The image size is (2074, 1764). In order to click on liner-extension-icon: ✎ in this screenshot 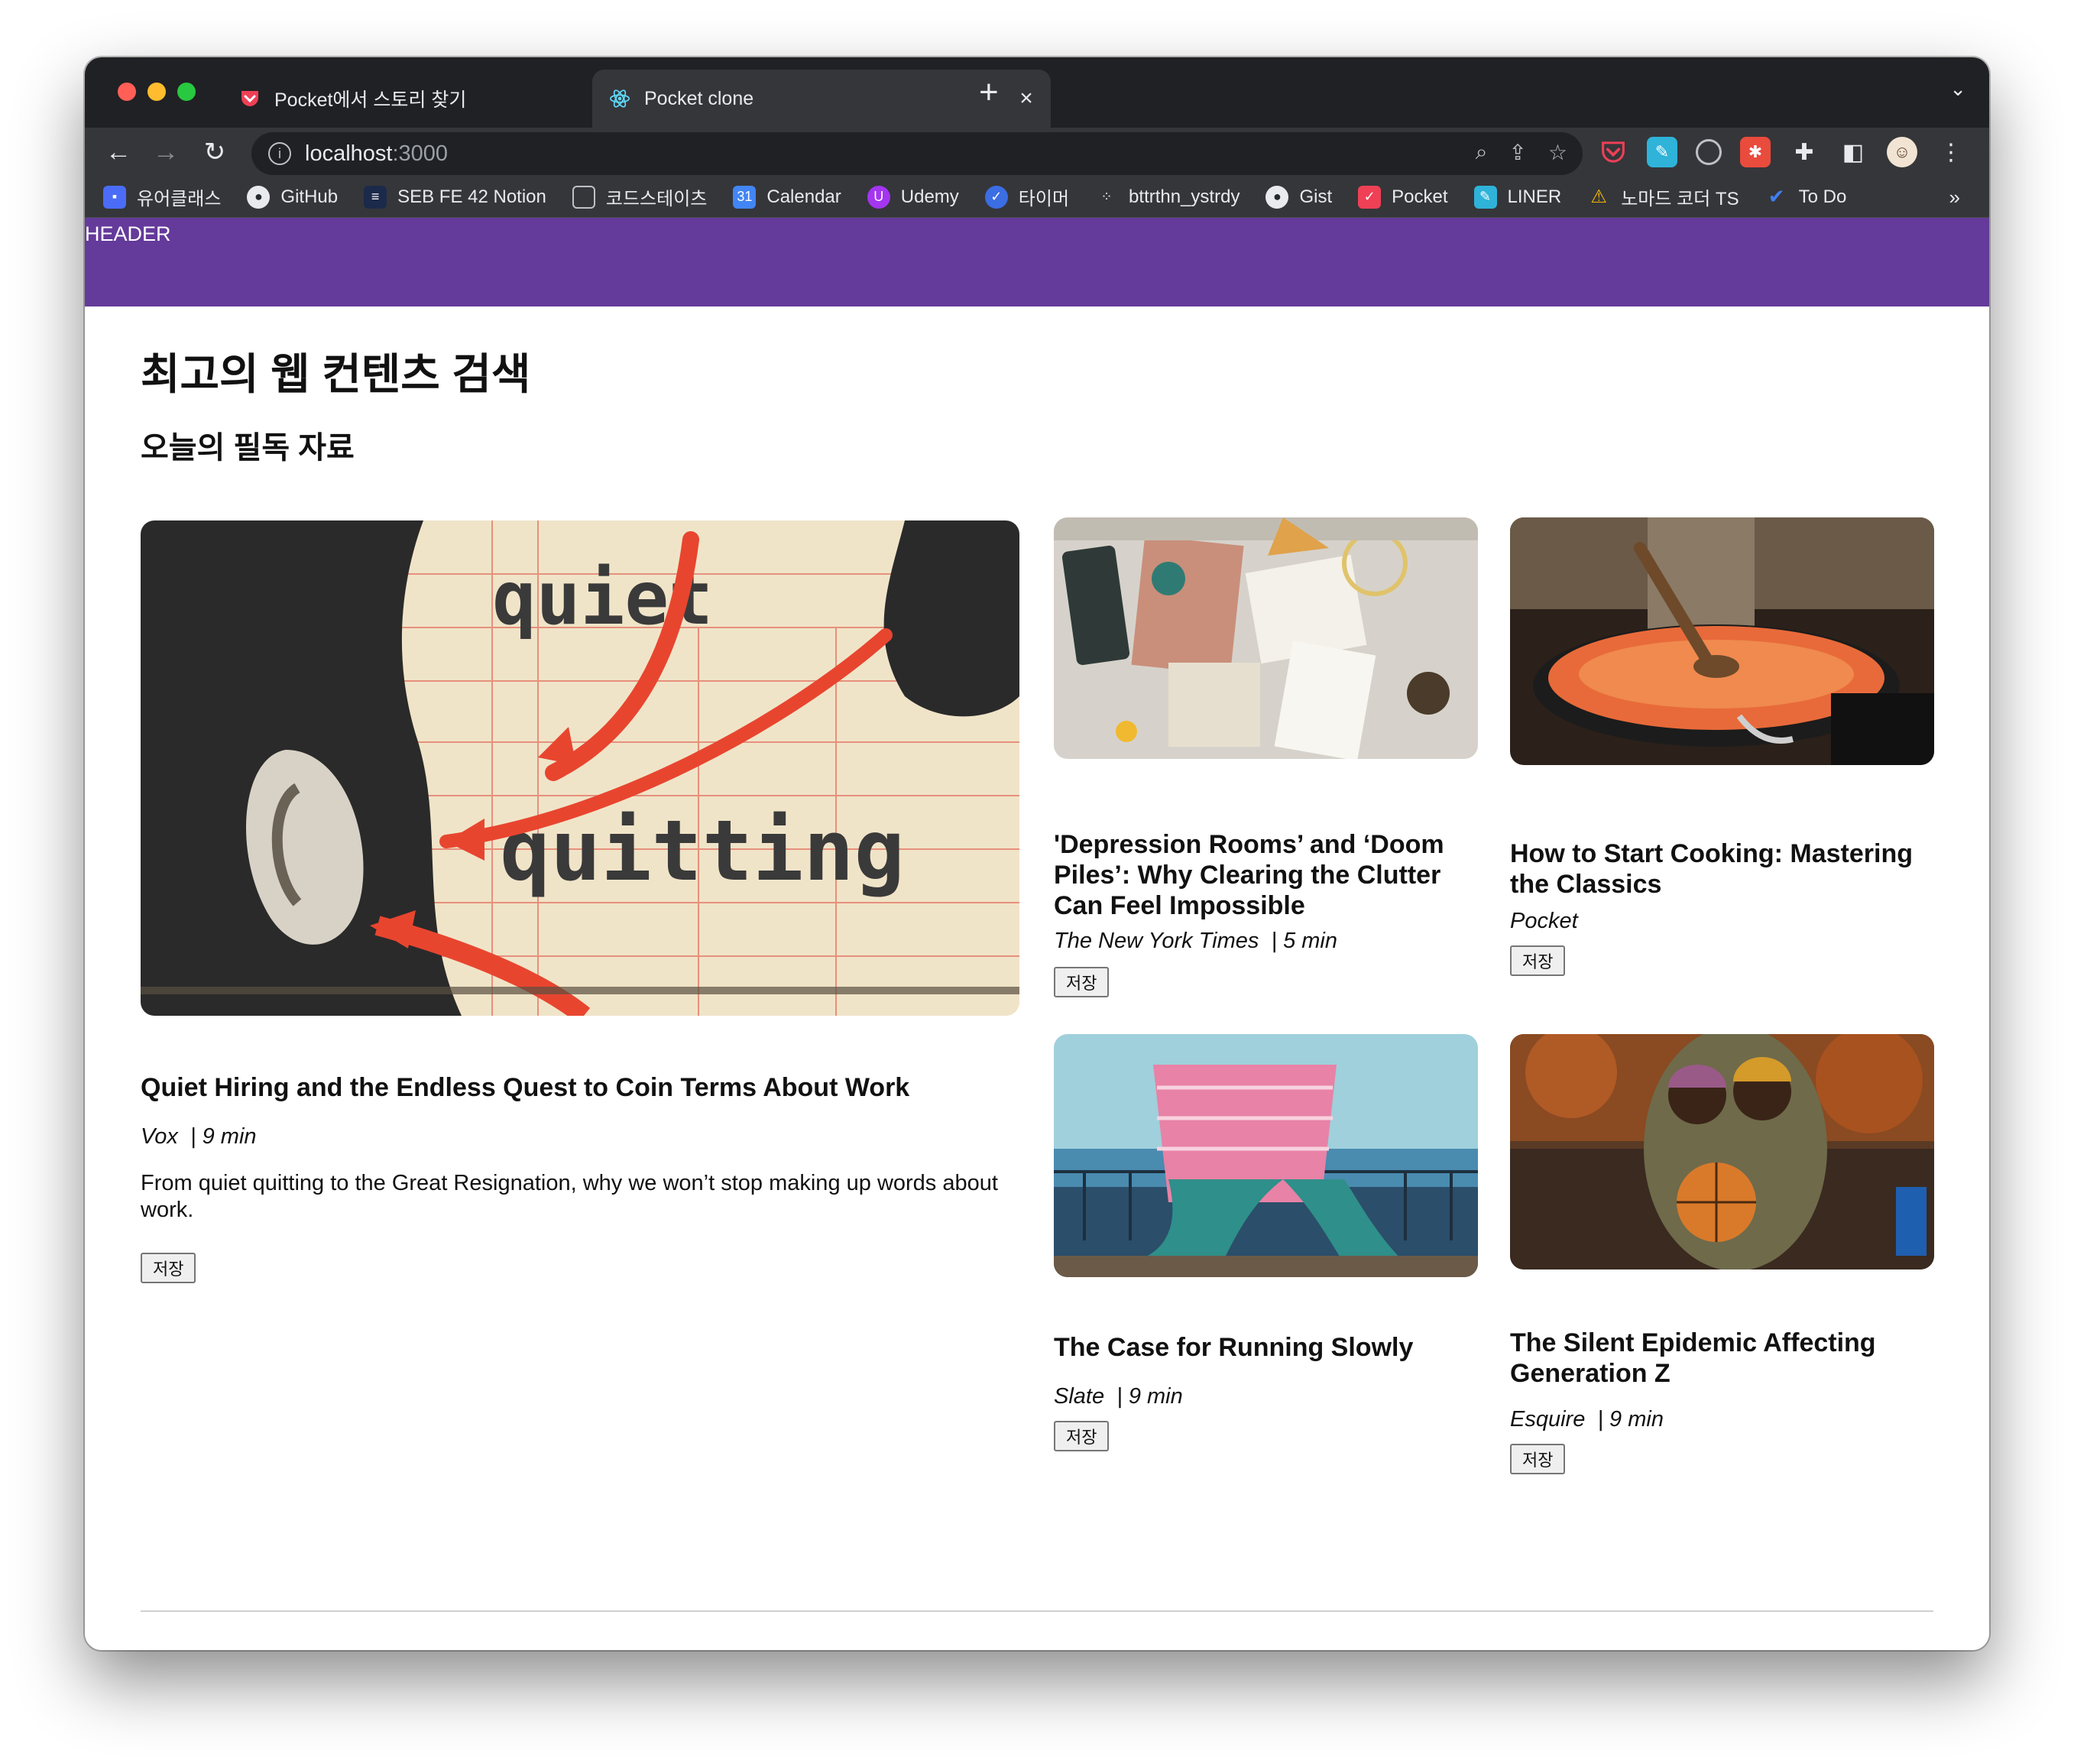, I will do `click(1662, 152)`.